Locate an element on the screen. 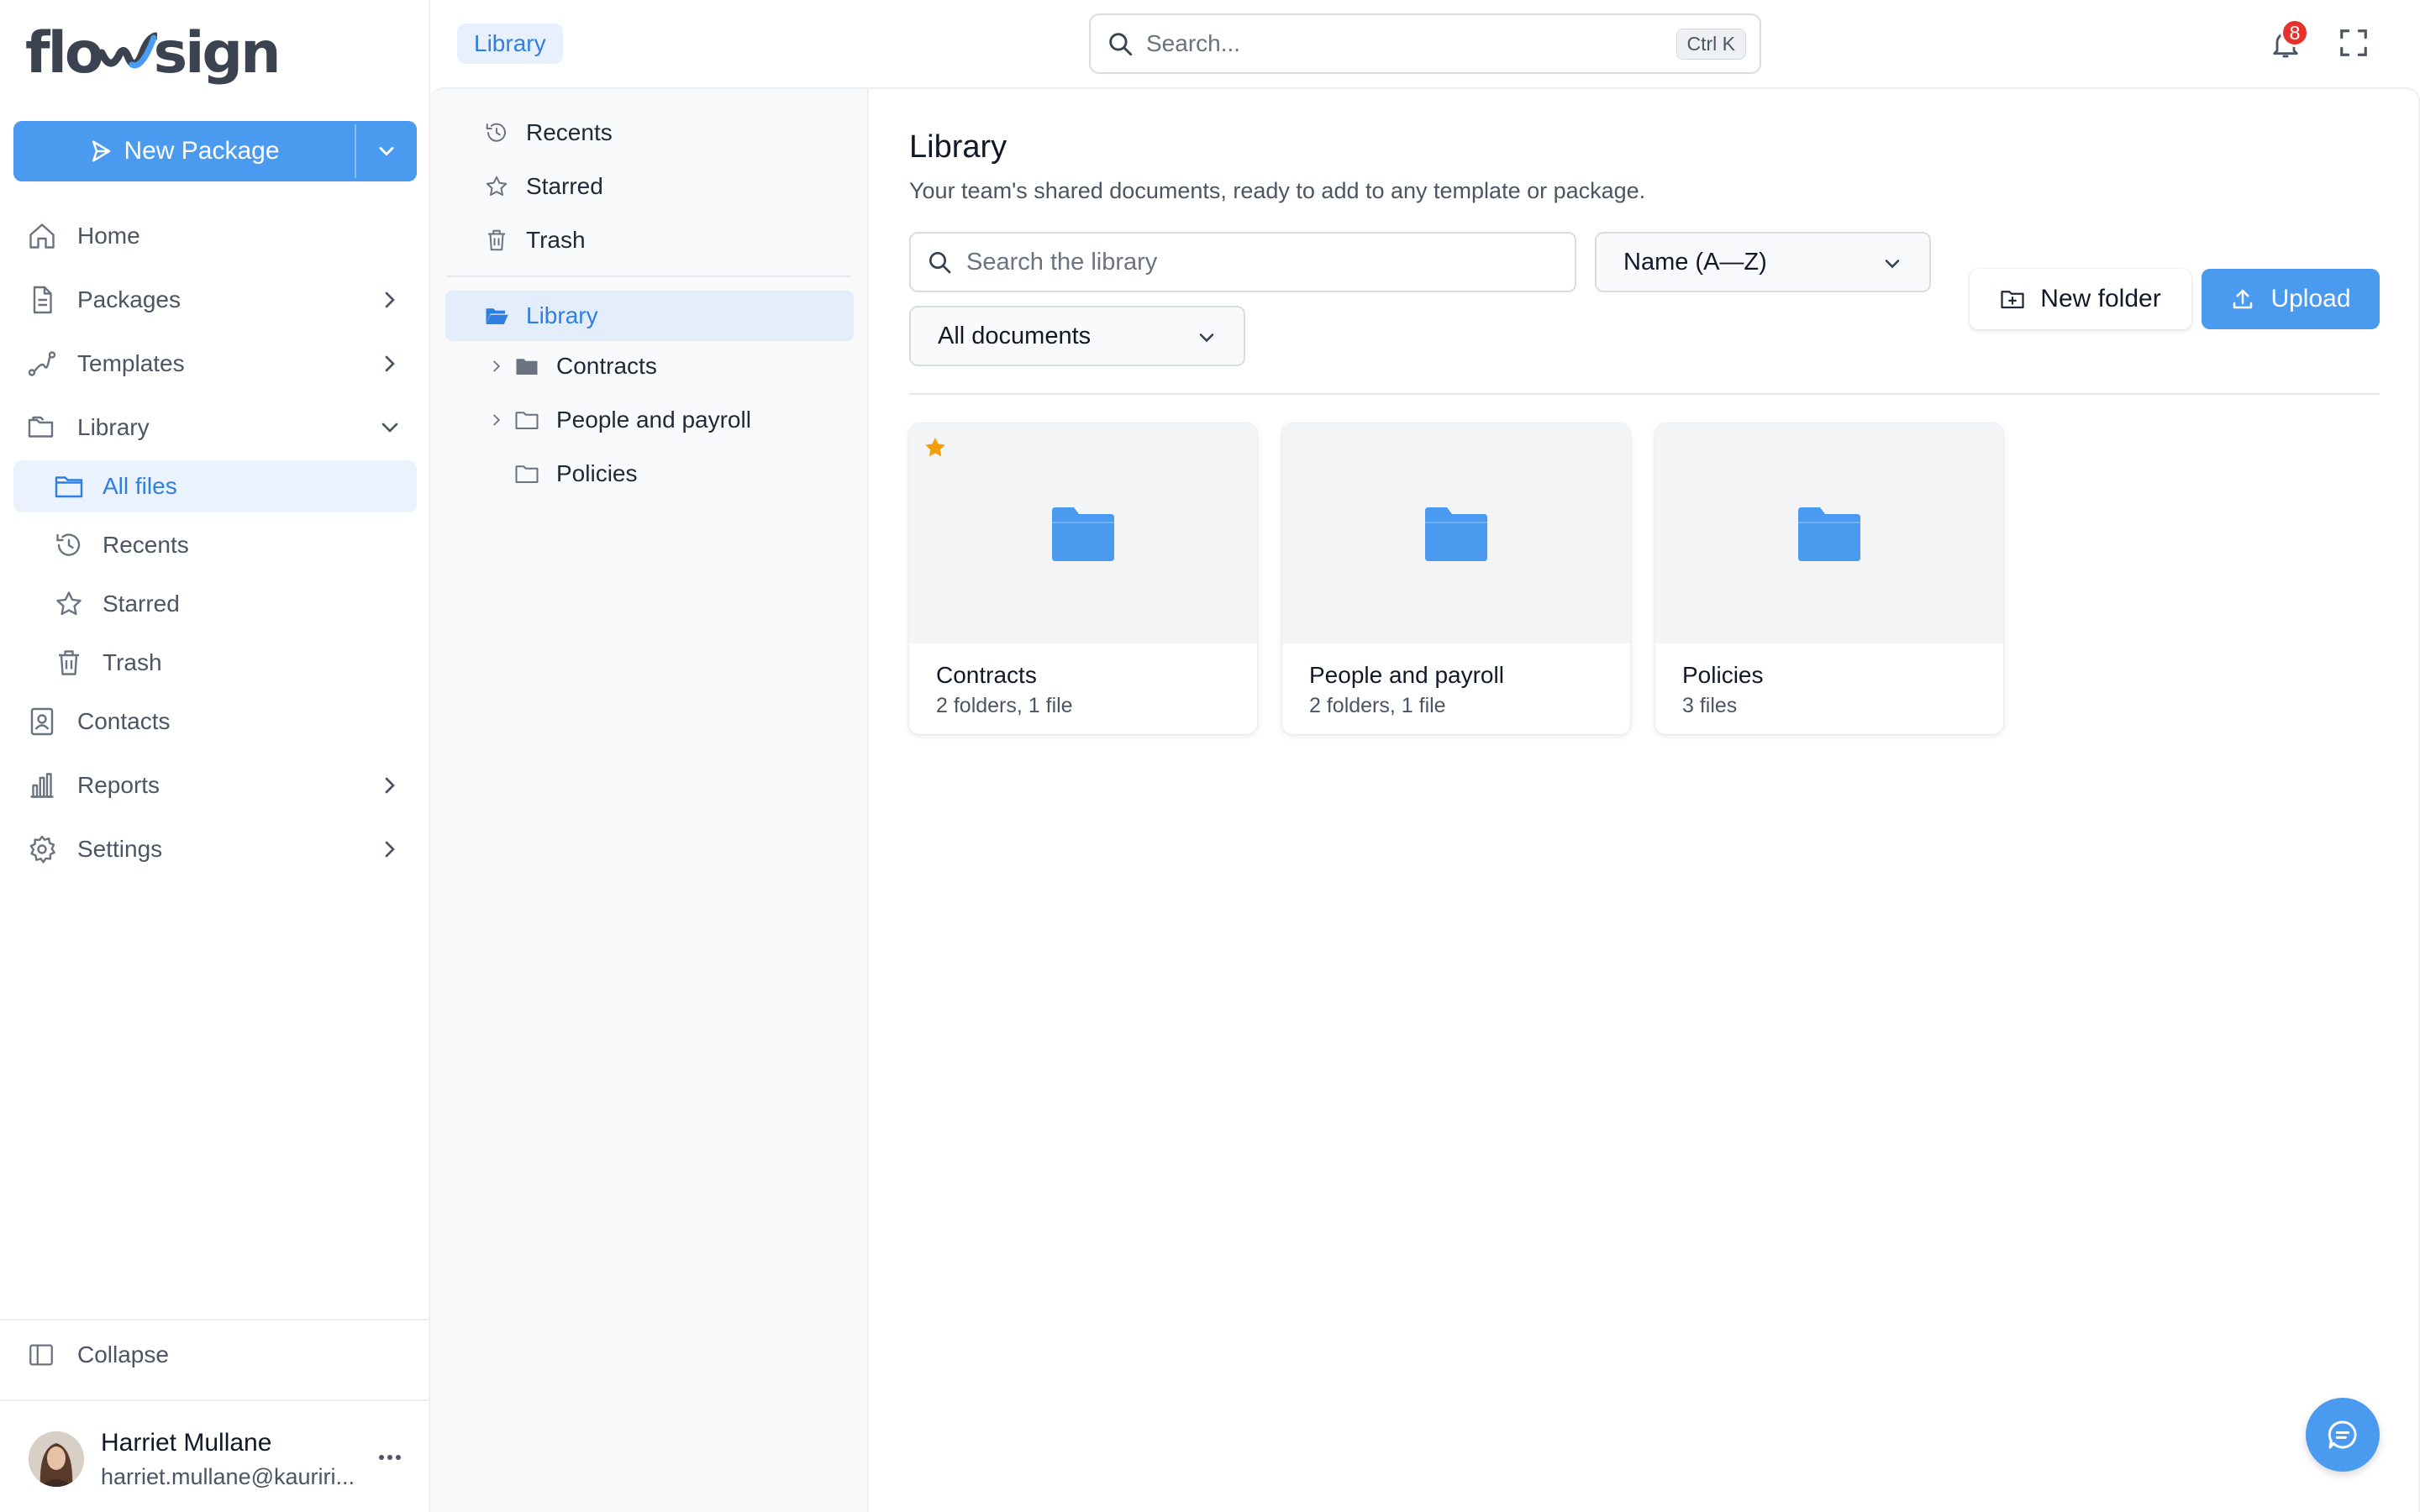  new-package-button: New Package is located at coordinates (184, 151).